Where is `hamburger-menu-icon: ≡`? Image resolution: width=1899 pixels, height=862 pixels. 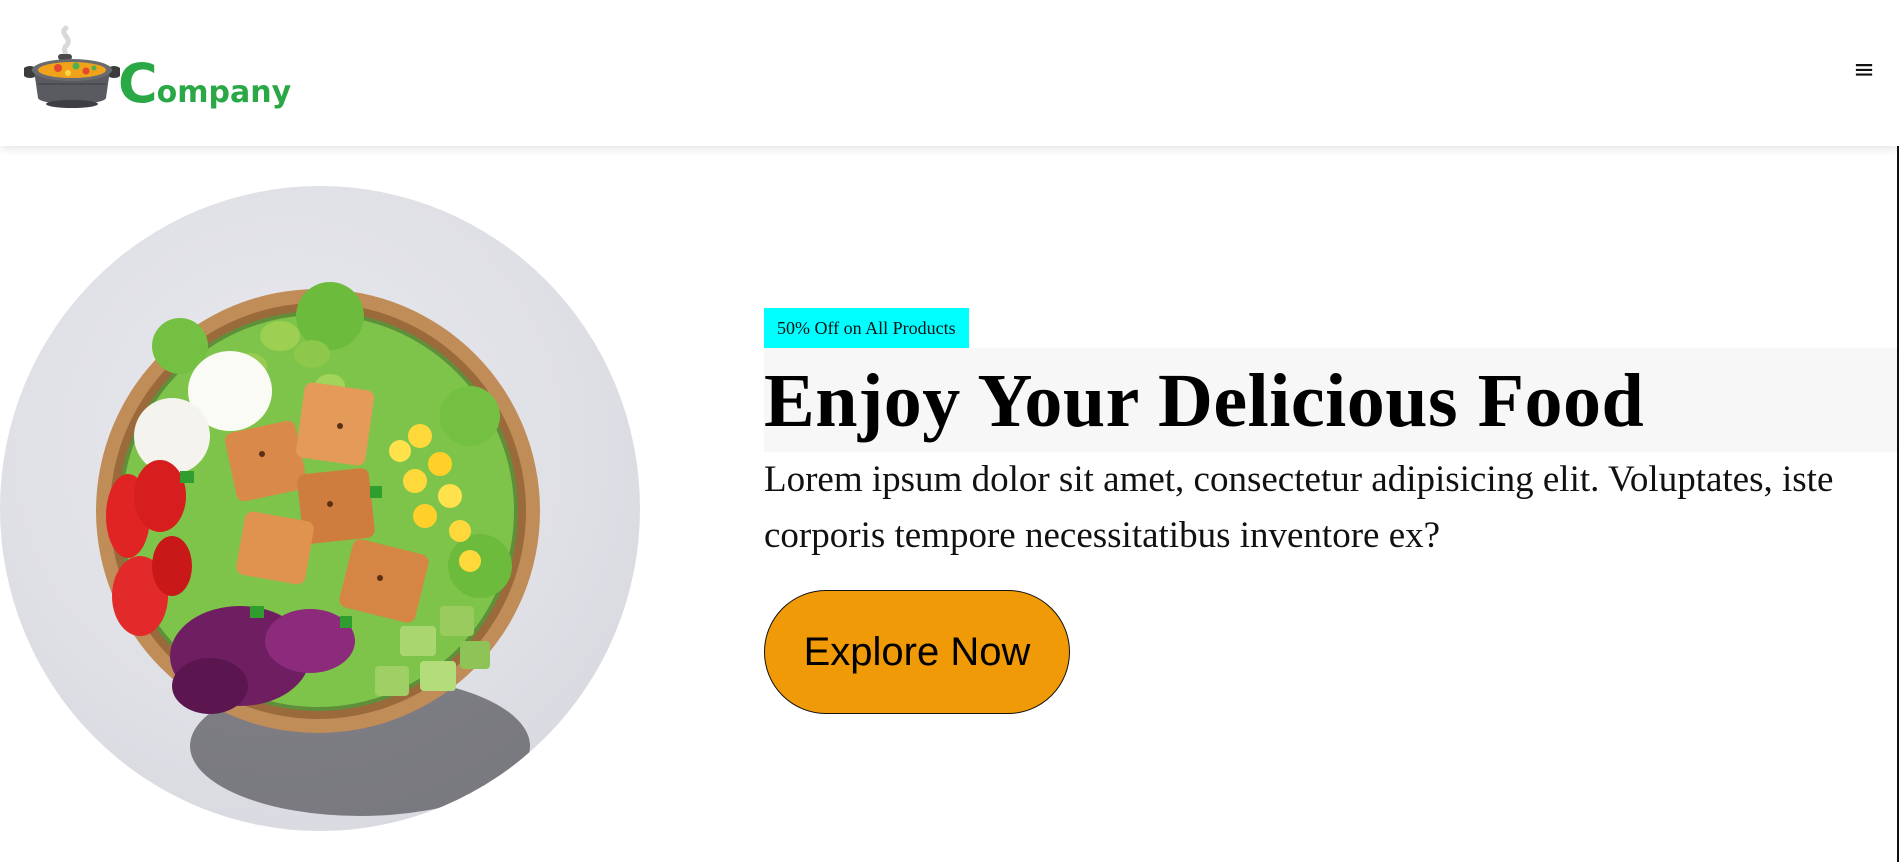
hamburger-menu-icon: ≡ is located at coordinates (1864, 70).